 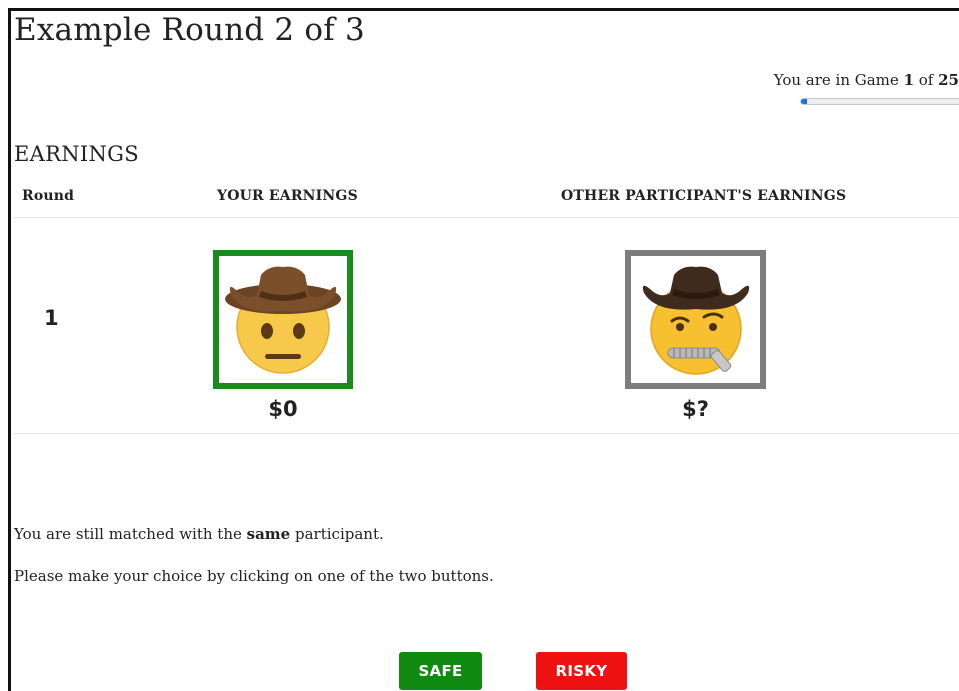 I want to click on progress-current-game: 1, so click(x=908, y=80).